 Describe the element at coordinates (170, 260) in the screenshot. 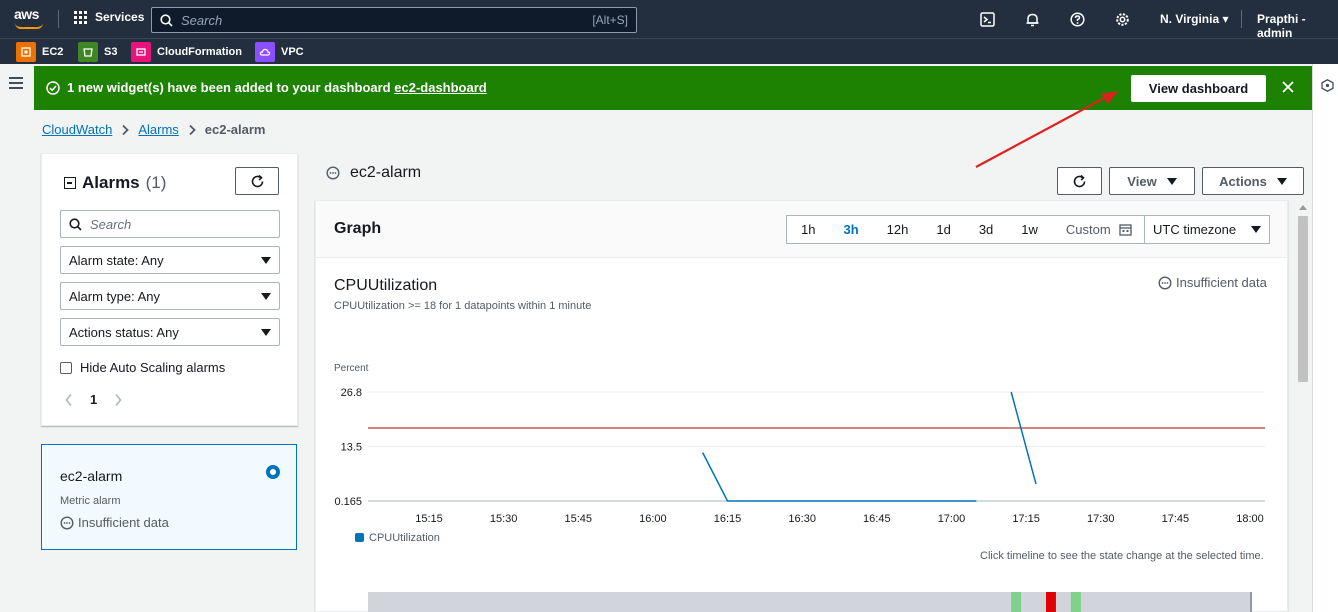

I see `alarm-state-select: Alarm state: Any` at that location.